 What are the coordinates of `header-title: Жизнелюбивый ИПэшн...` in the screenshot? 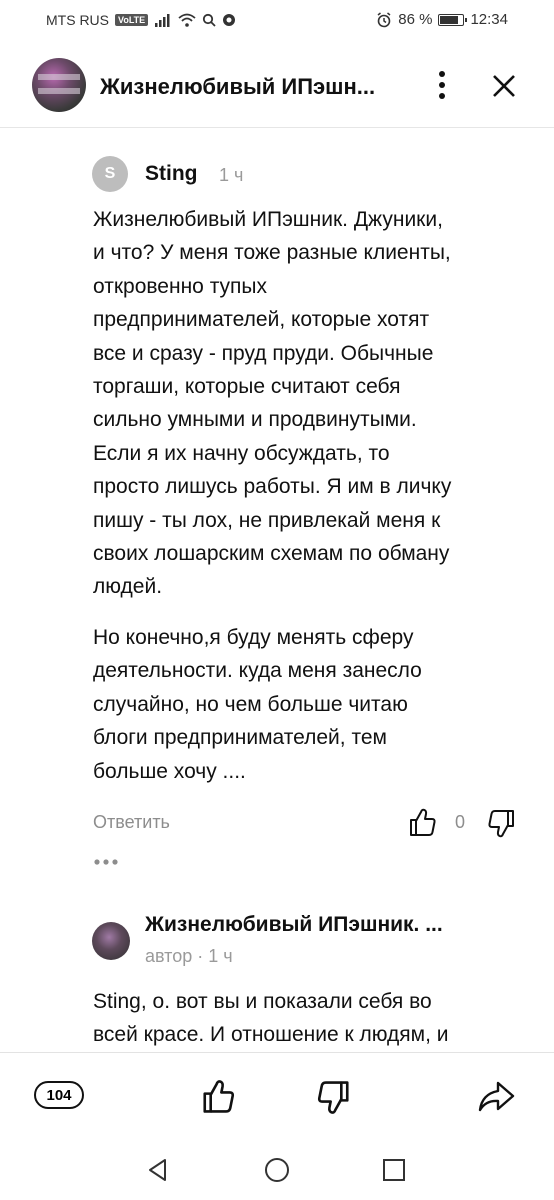 It's located at (237, 87).